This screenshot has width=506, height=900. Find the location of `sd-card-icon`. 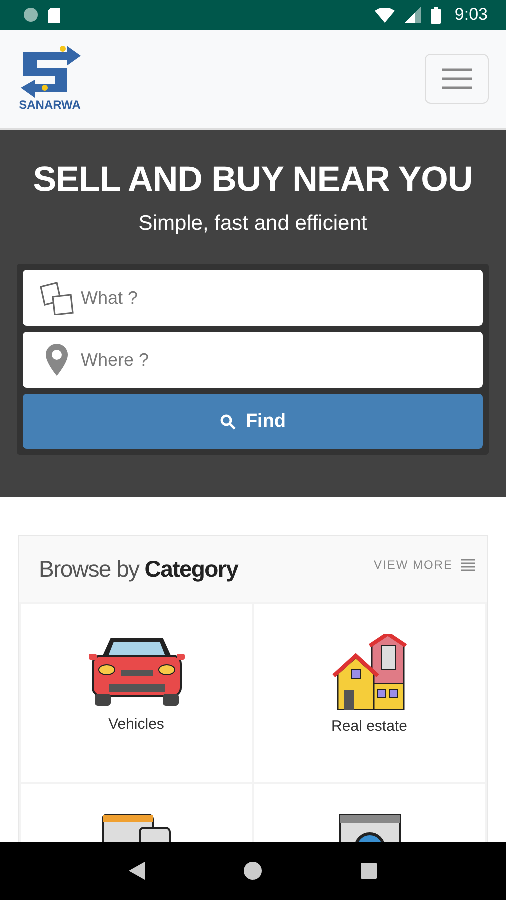

sd-card-icon is located at coordinates (54, 15).